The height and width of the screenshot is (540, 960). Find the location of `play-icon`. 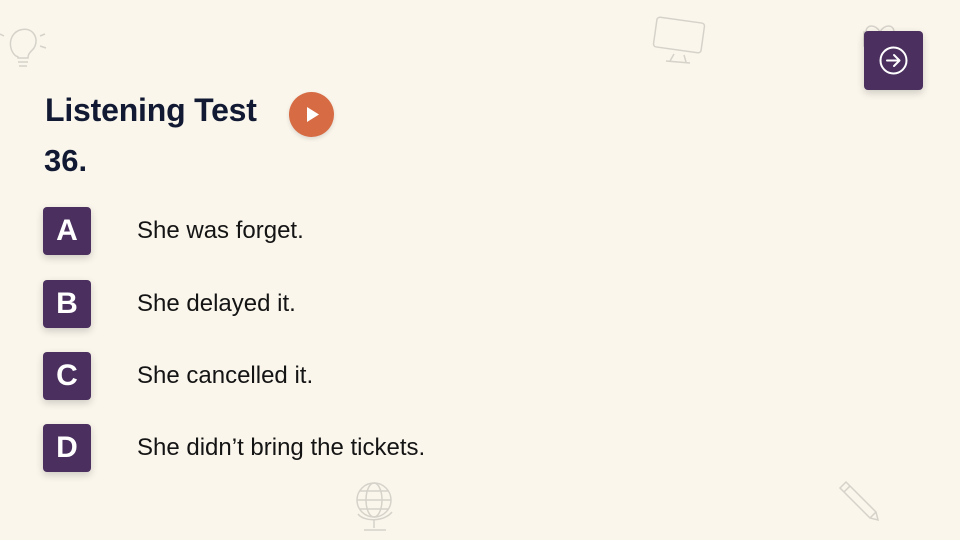

play-icon is located at coordinates (313, 114).